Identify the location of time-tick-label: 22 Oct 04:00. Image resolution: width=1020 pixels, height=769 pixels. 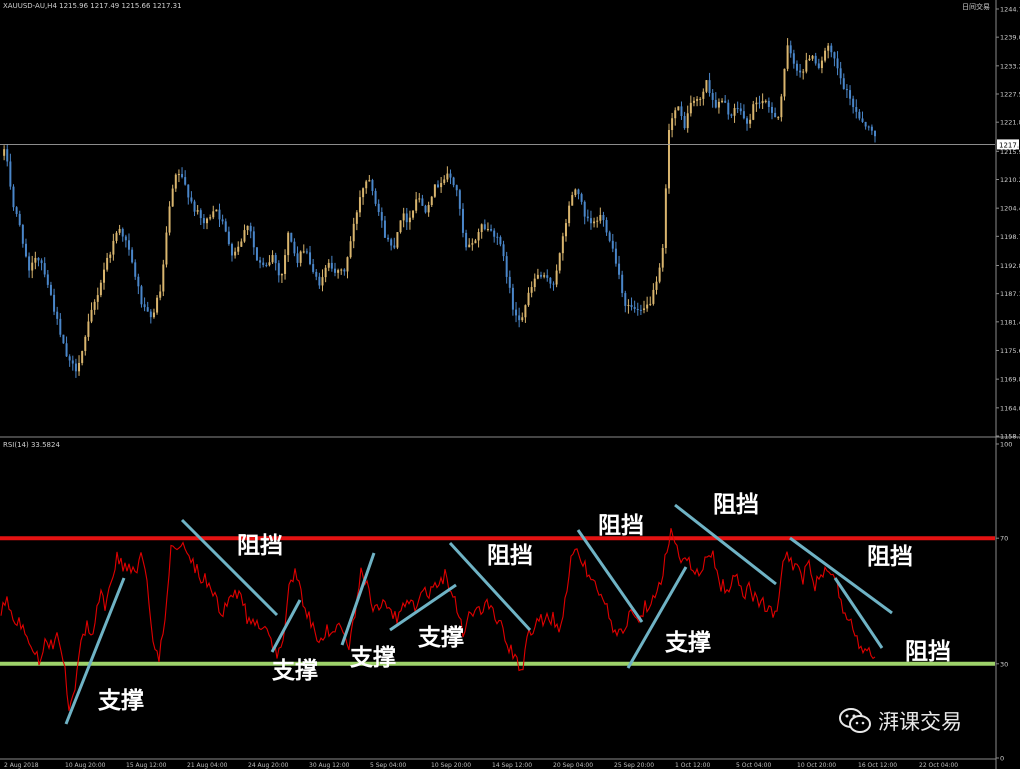
(938, 765).